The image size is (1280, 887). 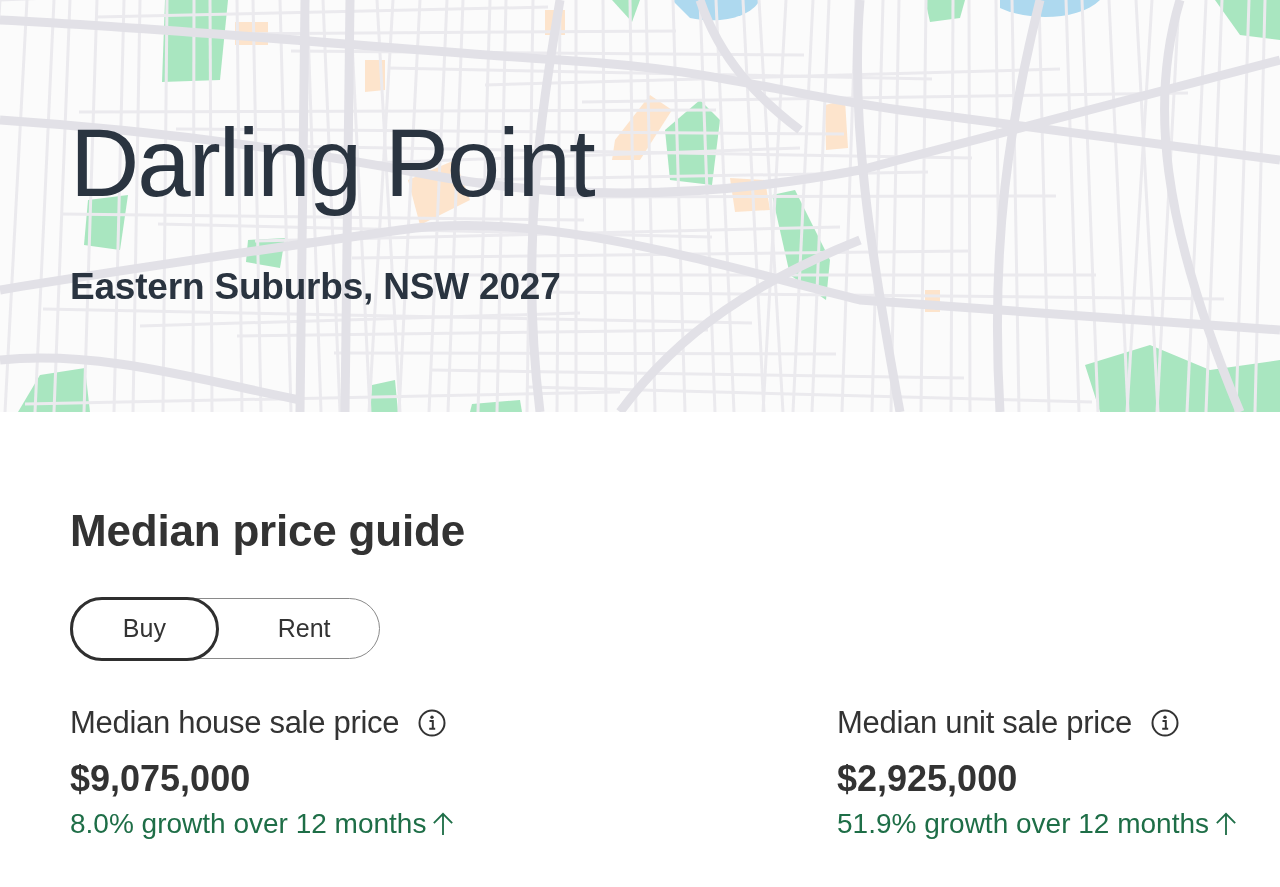 What do you see at coordinates (984, 723) in the screenshot?
I see `stat-label: Median unit sale price` at bounding box center [984, 723].